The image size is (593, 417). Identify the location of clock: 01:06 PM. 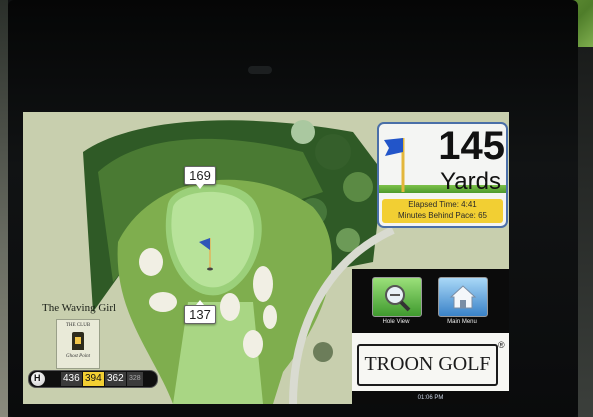
(430, 398).